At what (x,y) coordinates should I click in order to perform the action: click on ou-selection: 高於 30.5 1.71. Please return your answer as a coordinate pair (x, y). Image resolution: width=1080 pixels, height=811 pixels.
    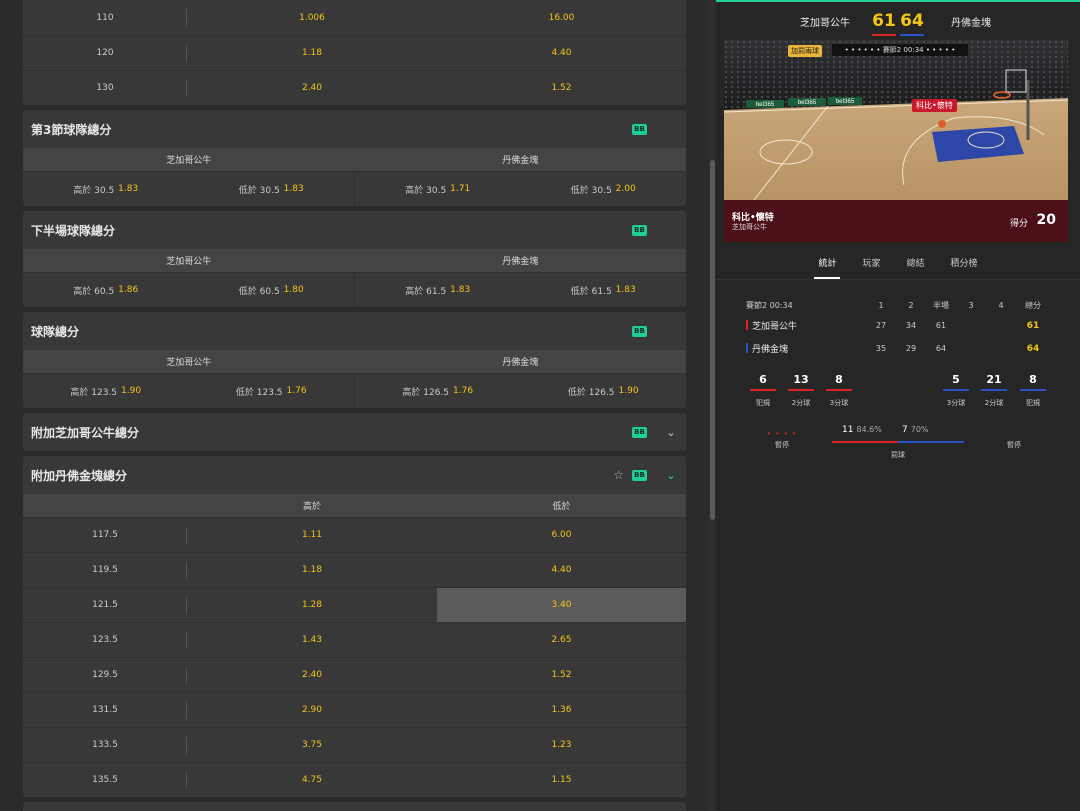
    Looking at the image, I should click on (438, 189).